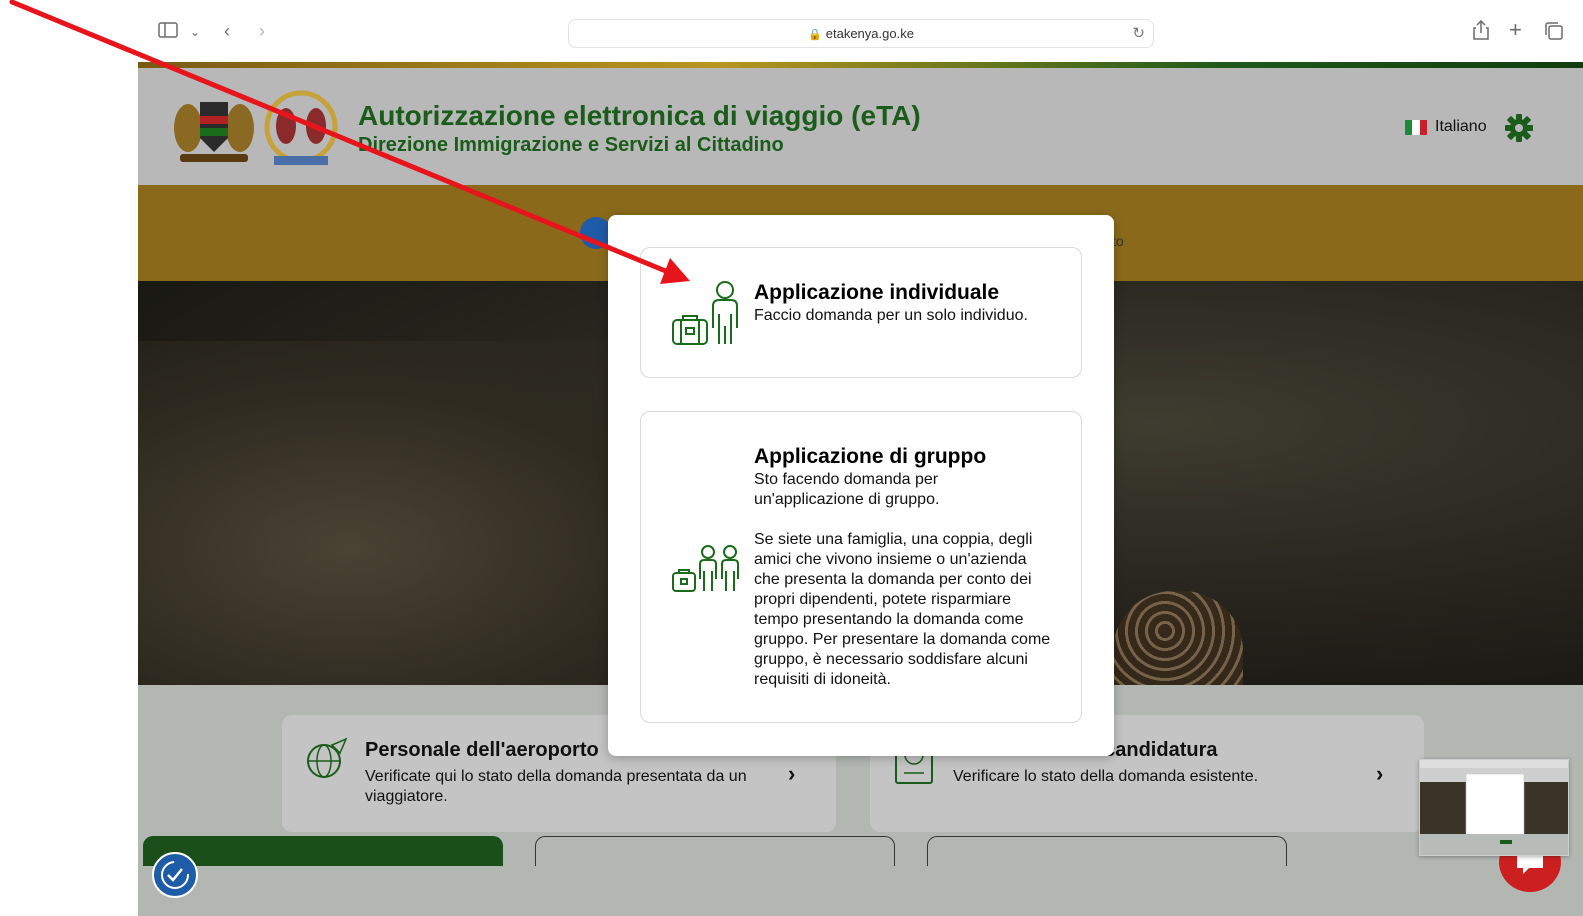 The width and height of the screenshot is (1583, 916). Describe the element at coordinates (706, 571) in the screenshot. I see `group-travelers-icon` at that location.